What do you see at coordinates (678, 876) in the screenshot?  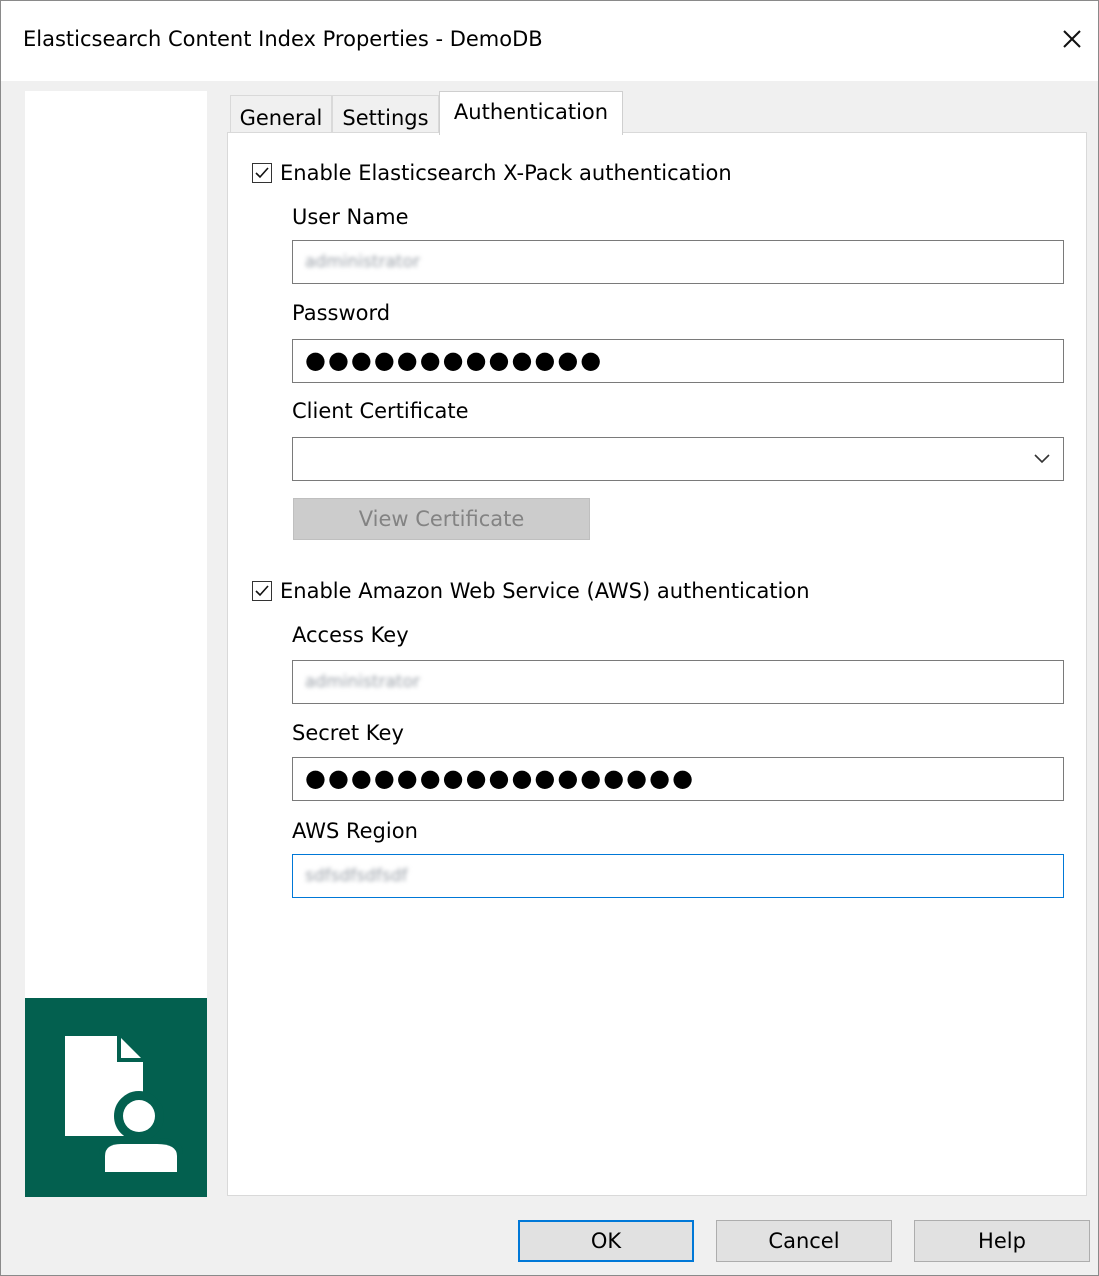 I see `aws-region-input: sdfsdfsdfsdf` at bounding box center [678, 876].